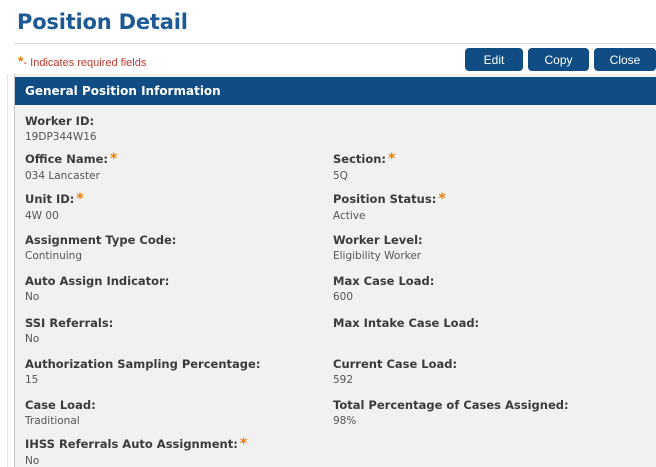  Describe the element at coordinates (100, 247) in the screenshot. I see `field-assignment-type-code: Assignment Type Code: Continuing` at that location.